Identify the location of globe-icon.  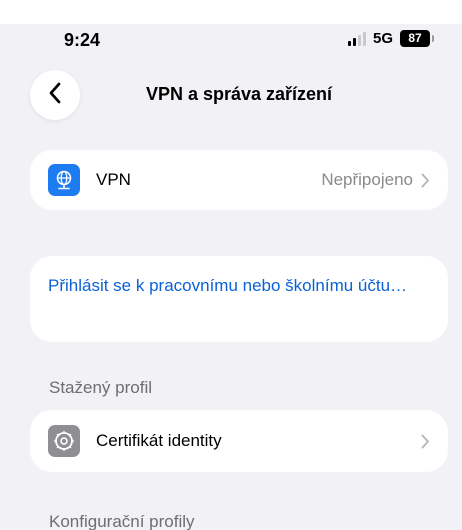
(64, 180).